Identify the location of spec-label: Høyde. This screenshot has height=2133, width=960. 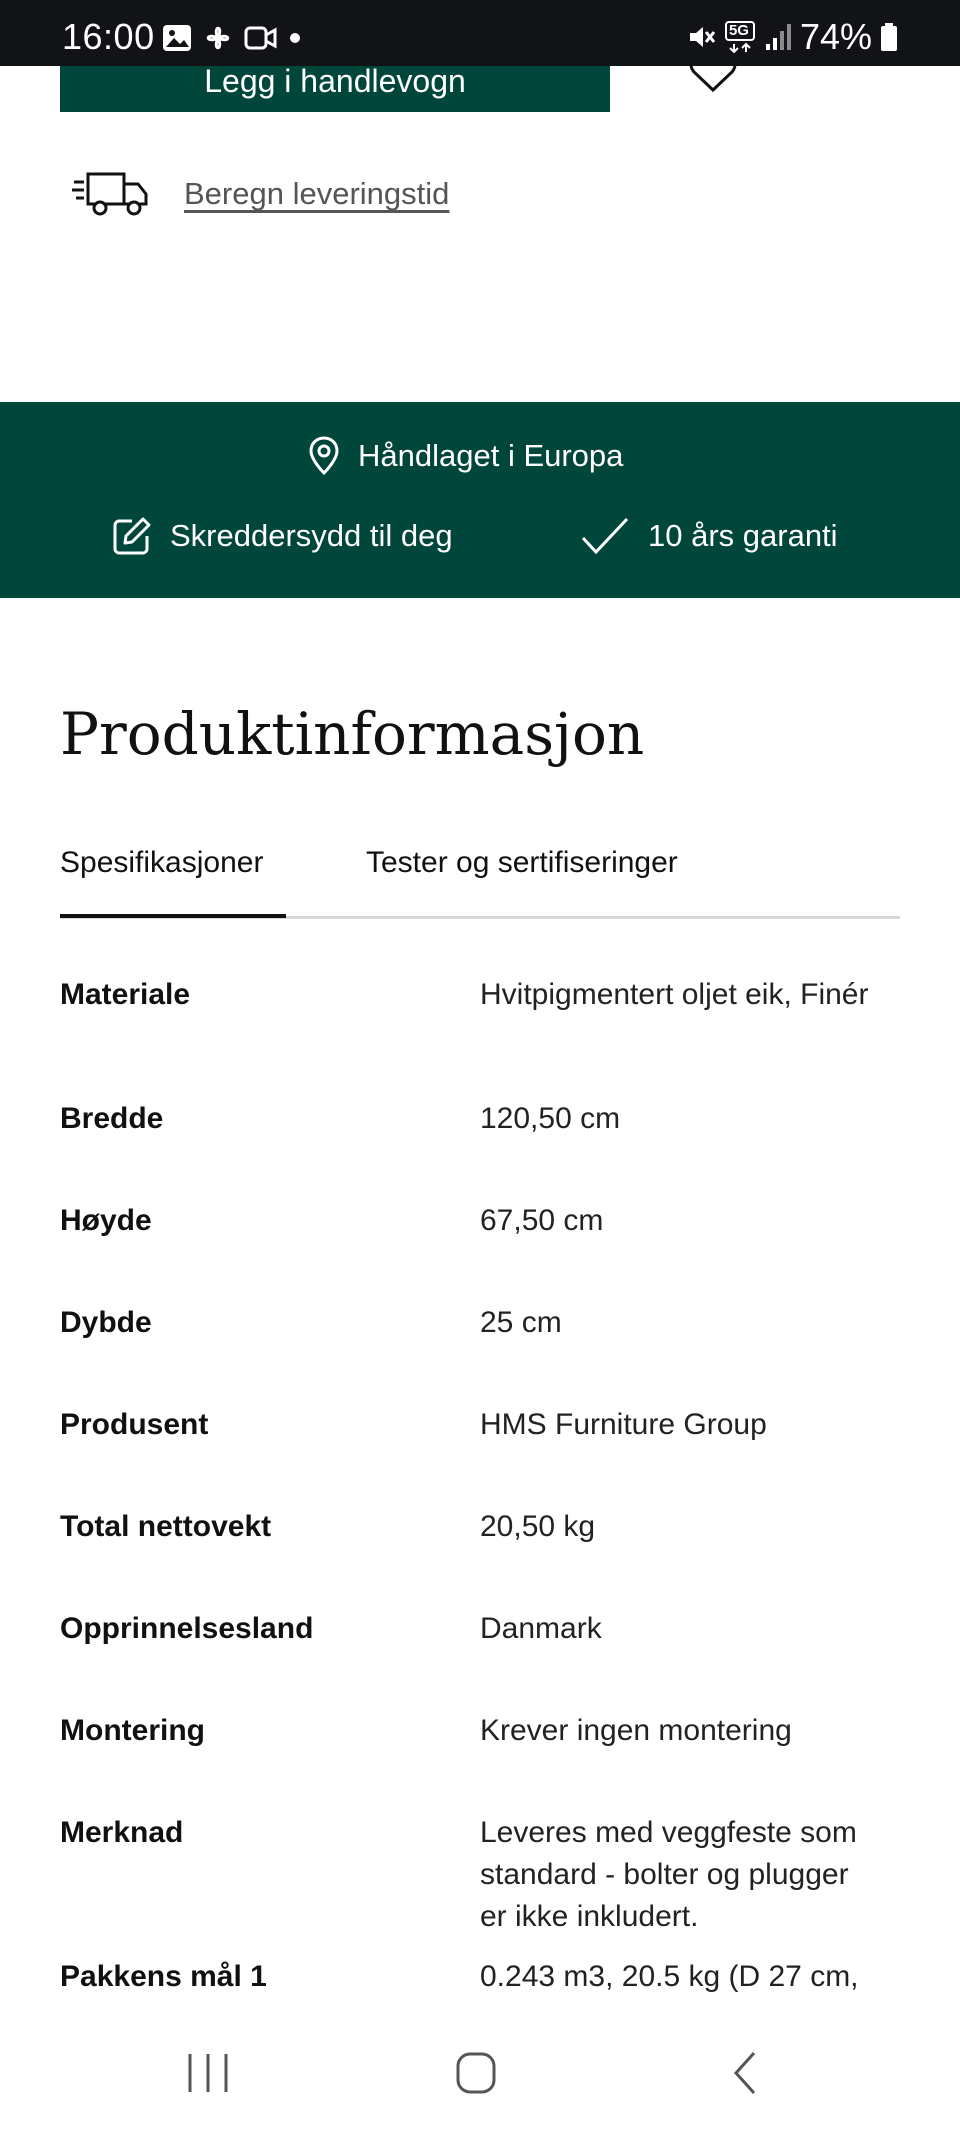
(106, 1220).